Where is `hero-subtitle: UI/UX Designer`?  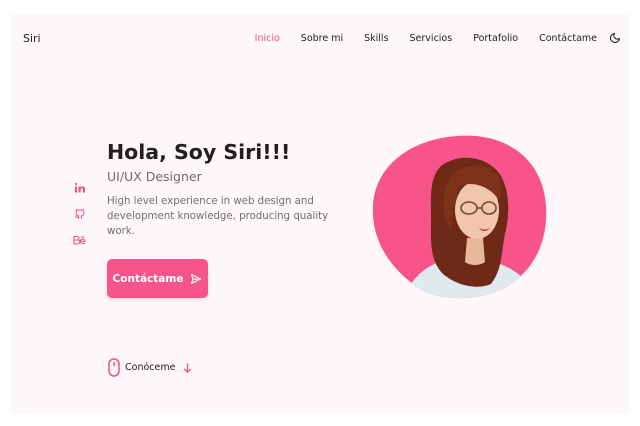 hero-subtitle: UI/UX Designer is located at coordinates (154, 176).